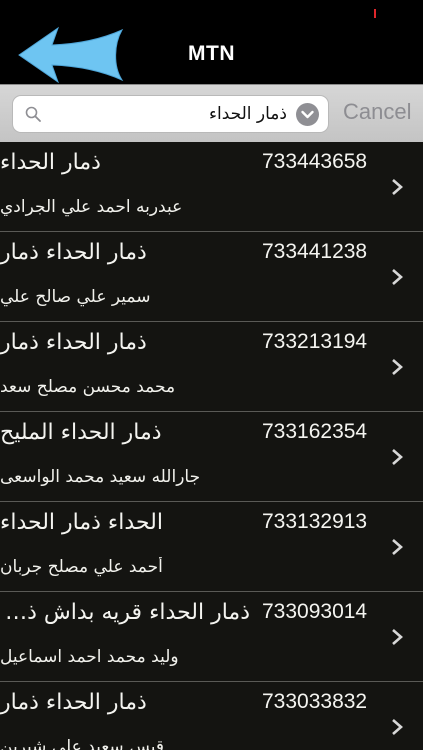 The image size is (423, 750). I want to click on search-input, so click(167, 114).